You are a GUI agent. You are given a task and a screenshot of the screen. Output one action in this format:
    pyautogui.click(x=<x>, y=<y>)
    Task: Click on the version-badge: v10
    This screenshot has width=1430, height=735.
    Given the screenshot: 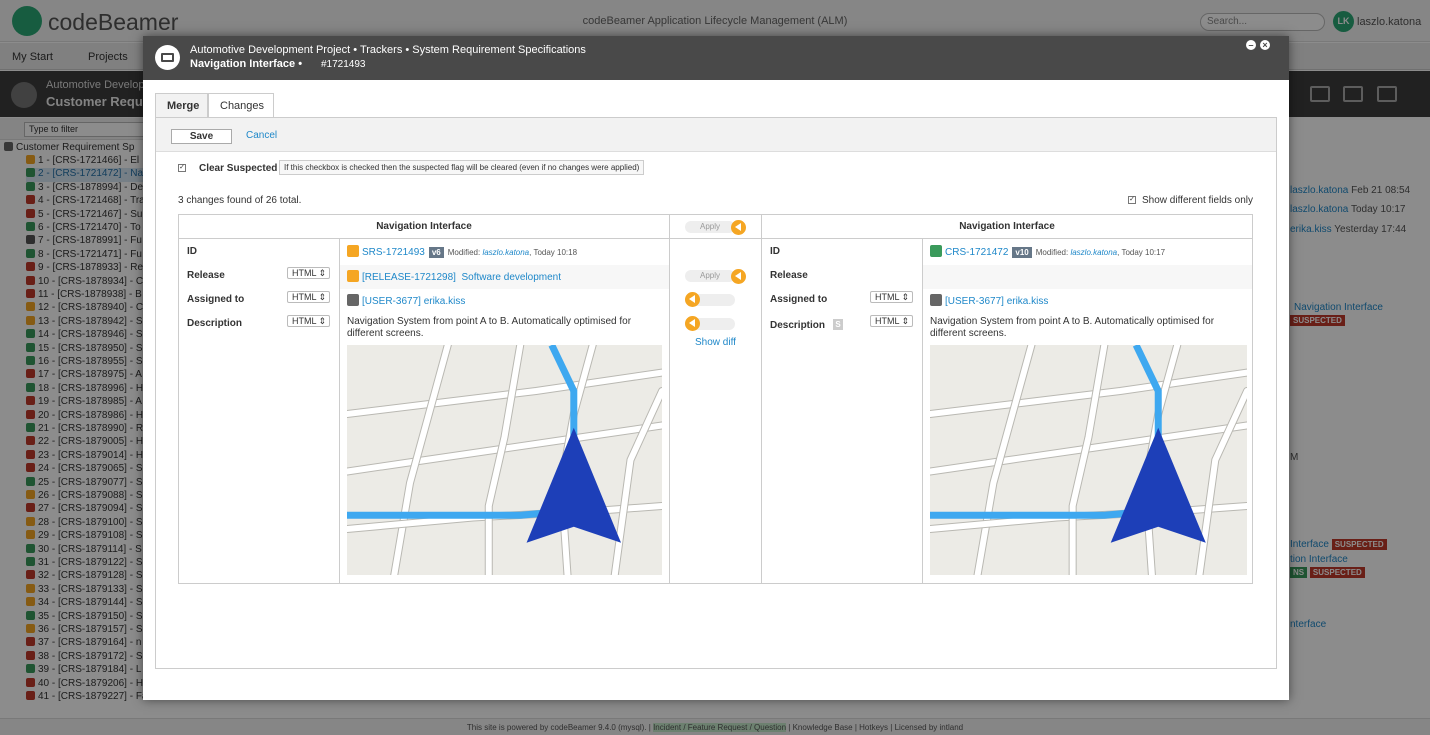 What is the action you would take?
    pyautogui.click(x=1022, y=252)
    